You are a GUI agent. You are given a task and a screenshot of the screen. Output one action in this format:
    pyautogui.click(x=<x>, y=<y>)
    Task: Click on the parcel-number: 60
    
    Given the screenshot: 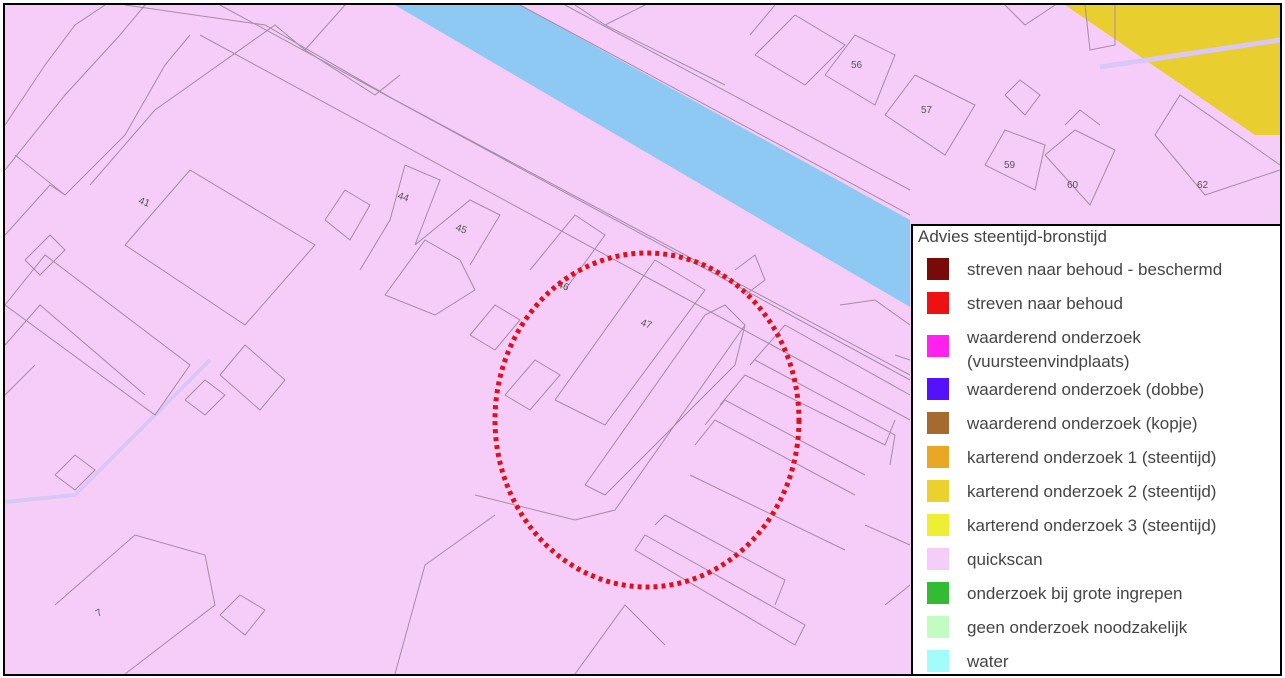 What is the action you would take?
    pyautogui.click(x=1073, y=185)
    